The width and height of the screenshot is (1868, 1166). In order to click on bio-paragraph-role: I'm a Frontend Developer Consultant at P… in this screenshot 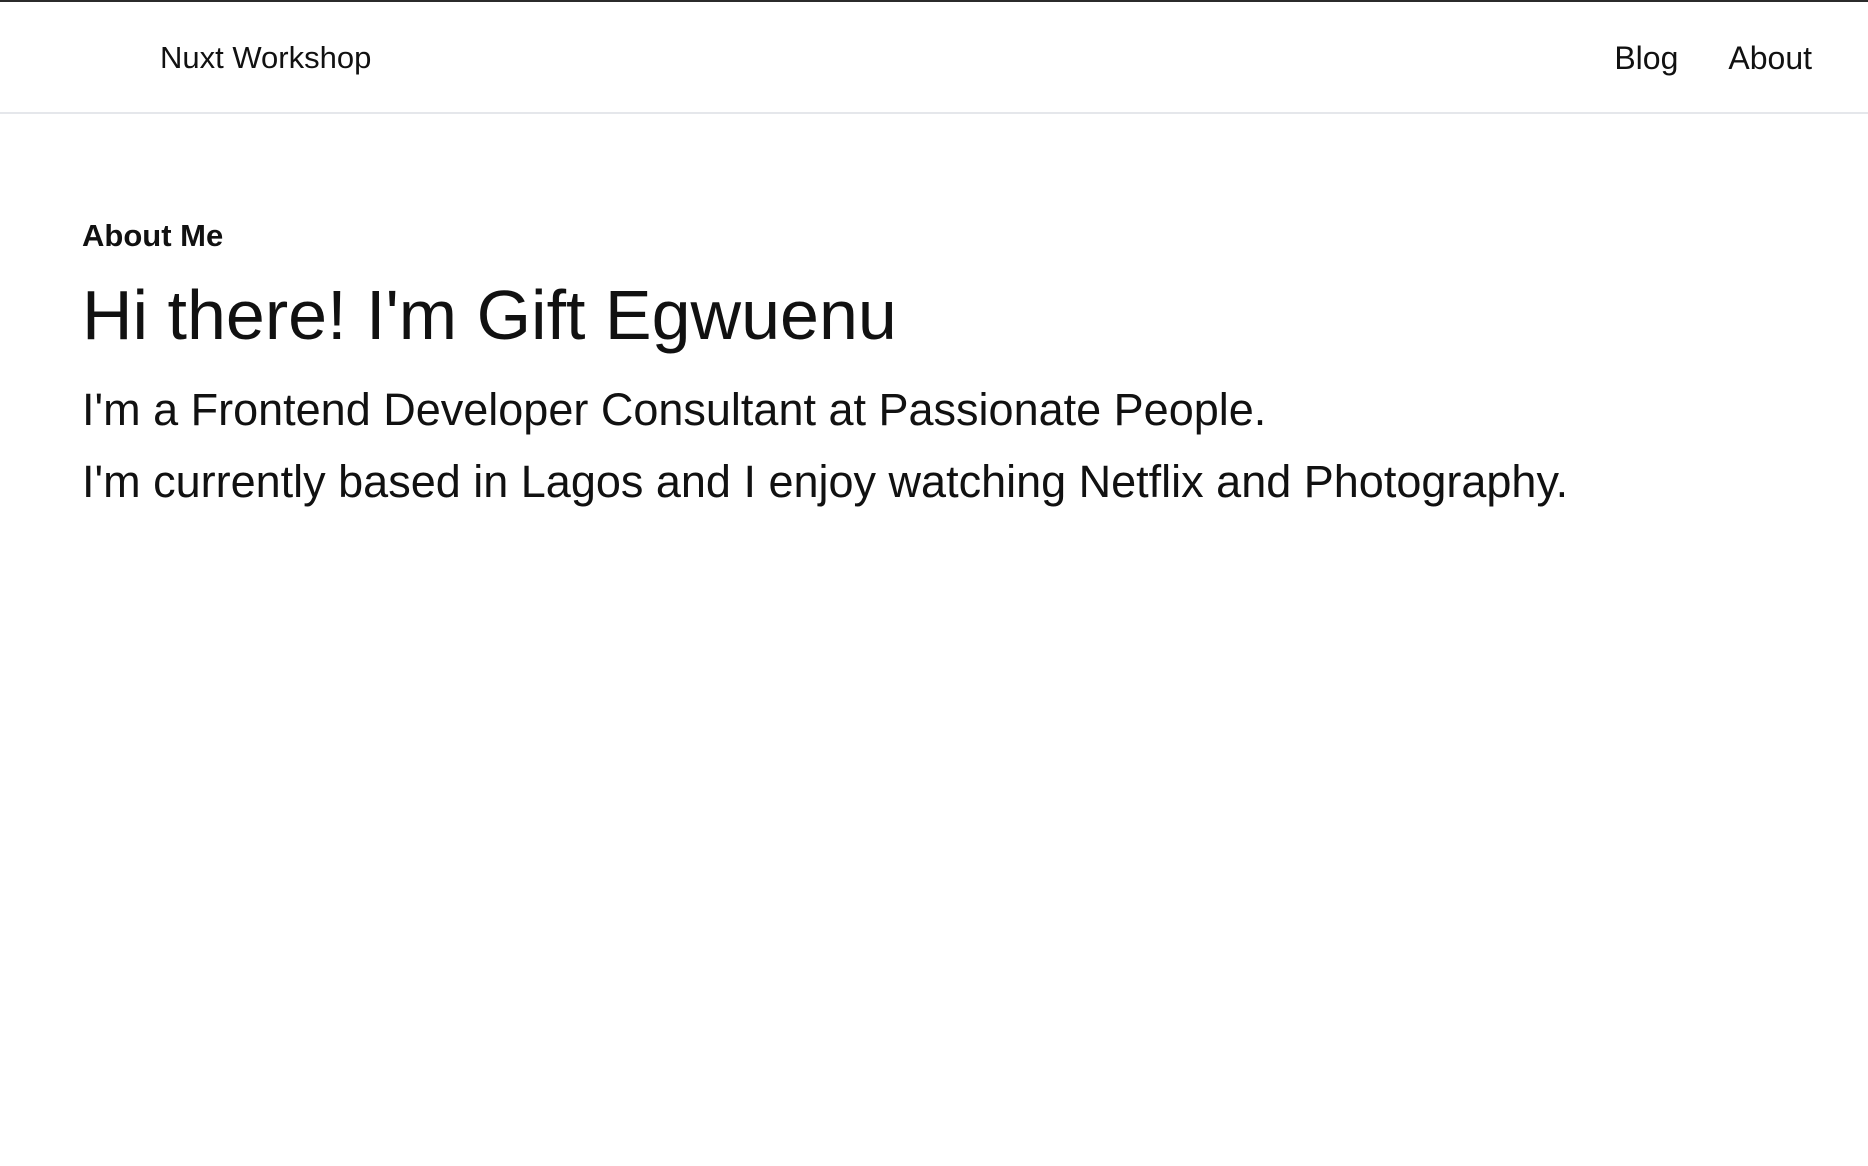, I will do `click(674, 409)`.